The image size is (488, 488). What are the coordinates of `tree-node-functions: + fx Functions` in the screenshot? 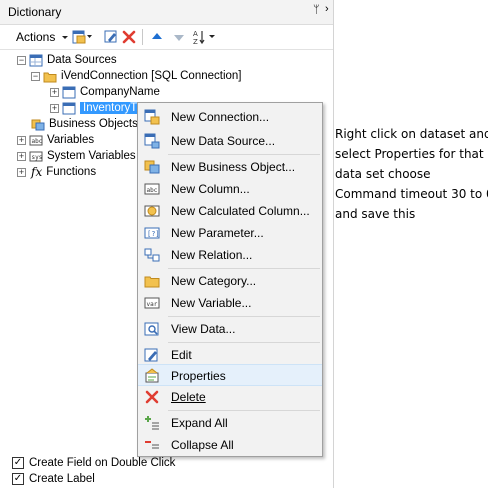 It's located at (56, 172).